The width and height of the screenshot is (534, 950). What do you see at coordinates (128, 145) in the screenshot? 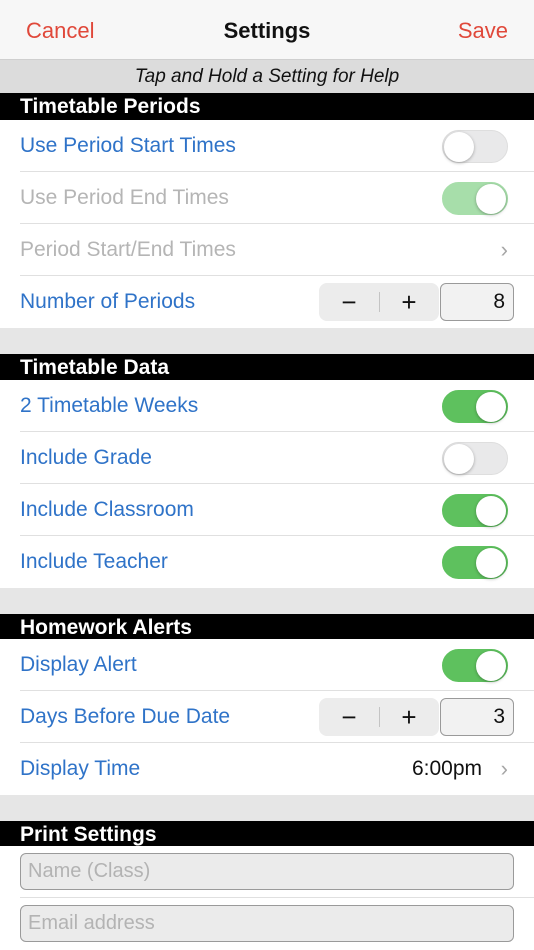
I see `row-label: Use Period Start Times` at bounding box center [128, 145].